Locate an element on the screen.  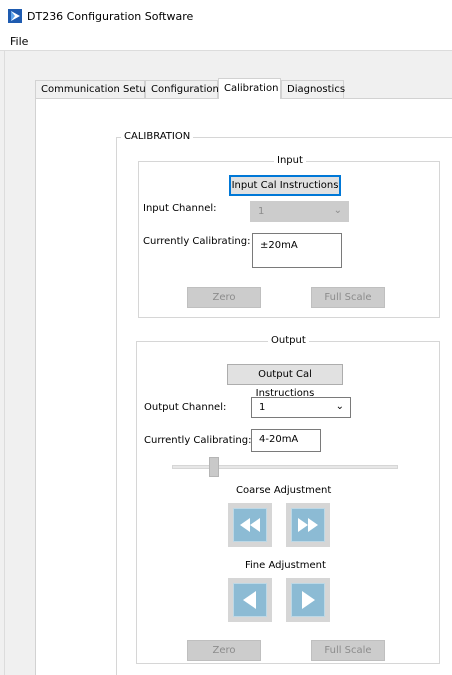
fine-increase-button is located at coordinates (308, 600).